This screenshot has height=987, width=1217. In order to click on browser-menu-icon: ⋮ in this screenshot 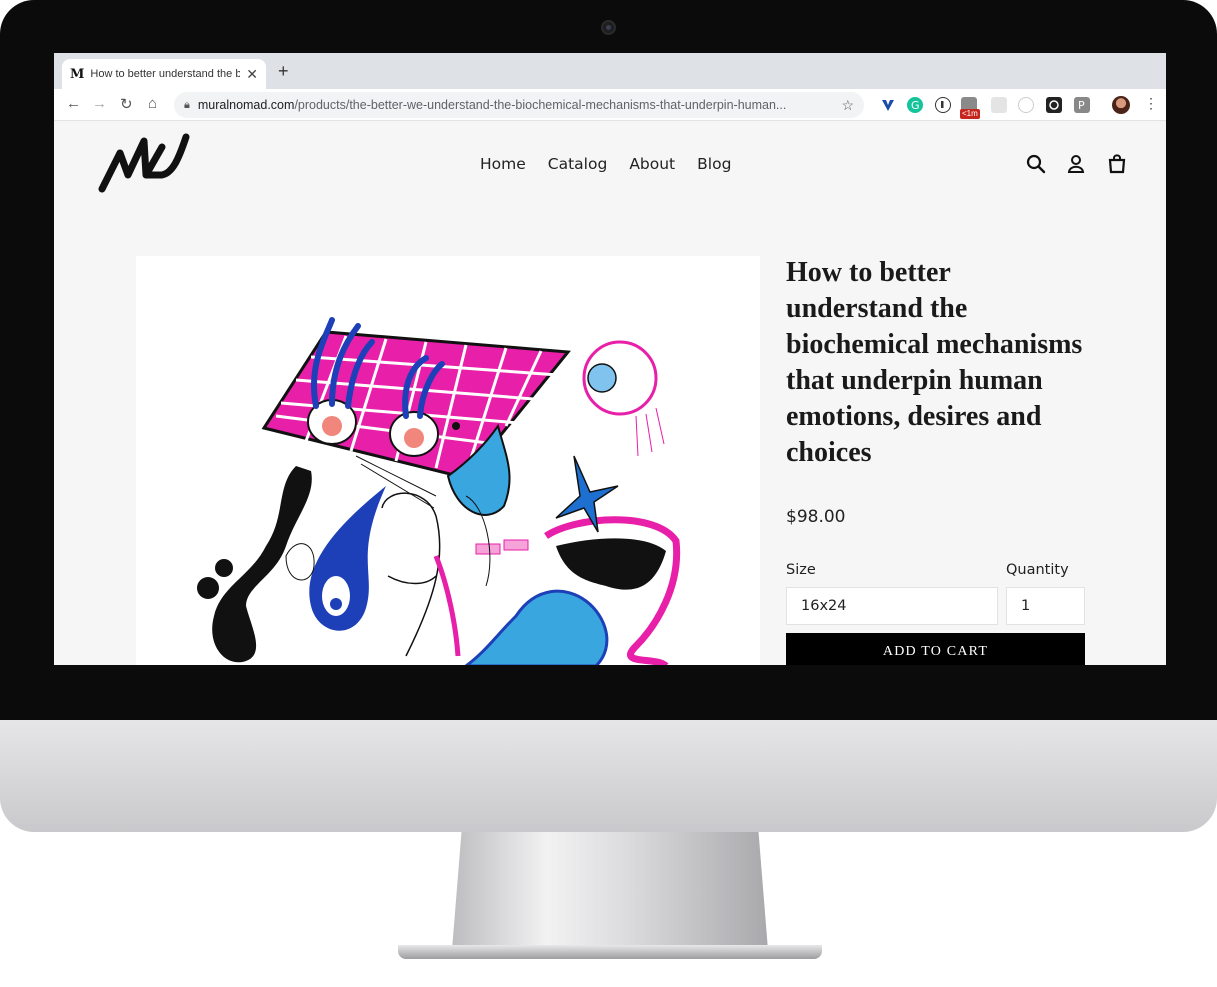, I will do `click(1151, 103)`.